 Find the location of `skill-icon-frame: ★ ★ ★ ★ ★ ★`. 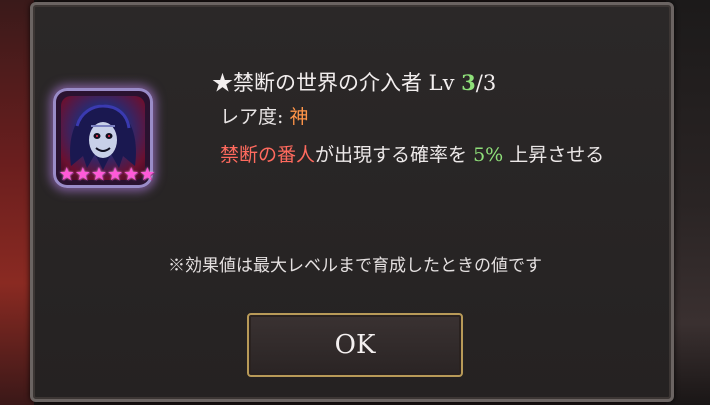

skill-icon-frame: ★ ★ ★ ★ ★ ★ is located at coordinates (104, 138).